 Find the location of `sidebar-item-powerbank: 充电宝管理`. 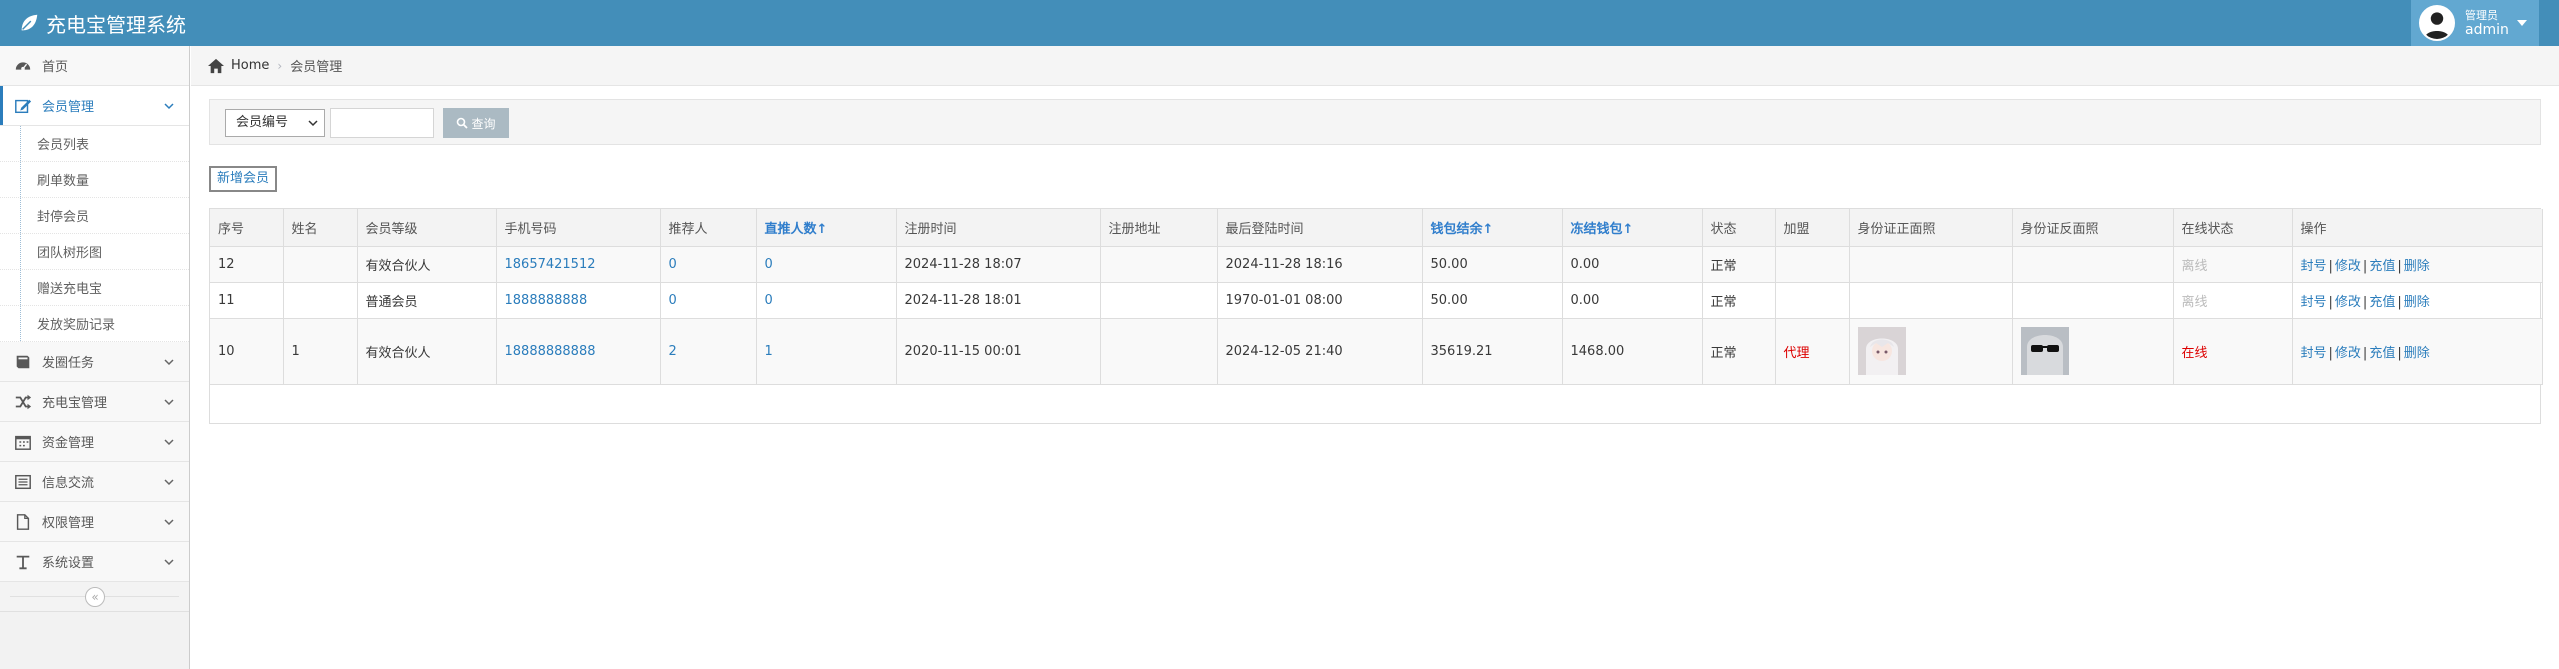

sidebar-item-powerbank: 充电宝管理 is located at coordinates (94, 402).